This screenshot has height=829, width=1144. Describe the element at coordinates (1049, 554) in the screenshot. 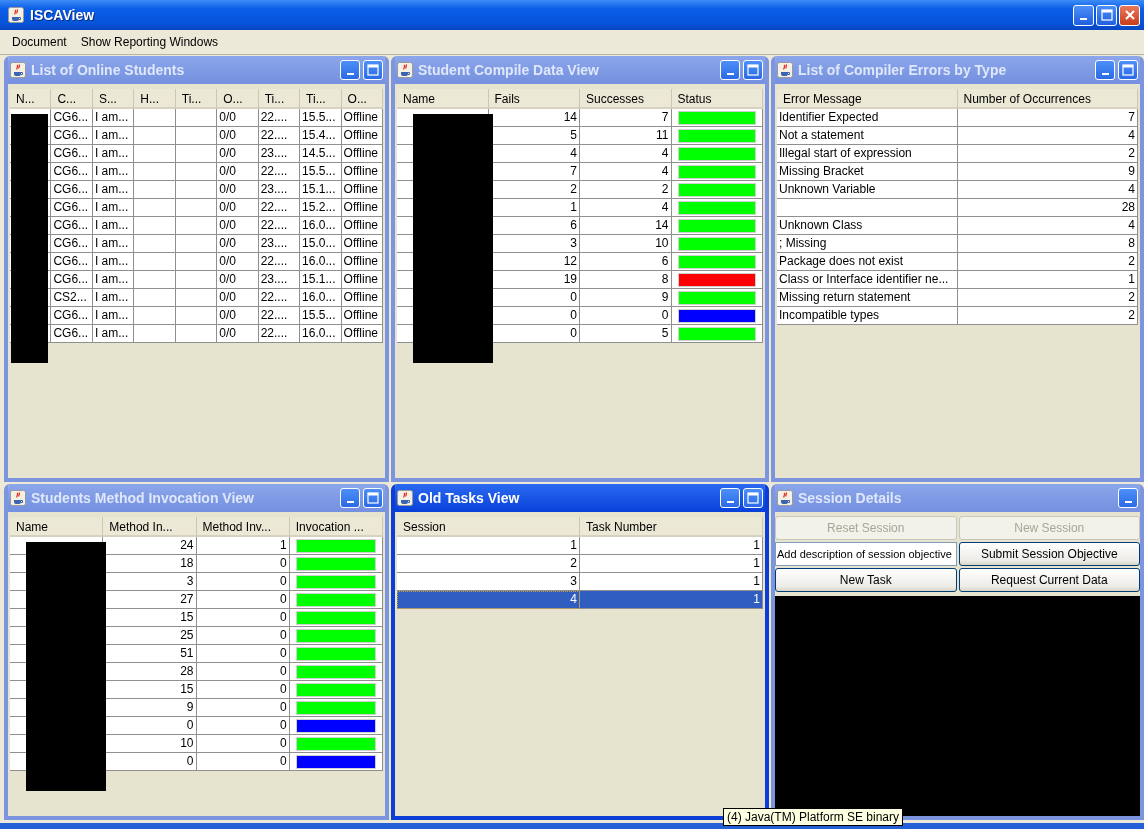

I see `session-button: Submit Session Objective` at that location.